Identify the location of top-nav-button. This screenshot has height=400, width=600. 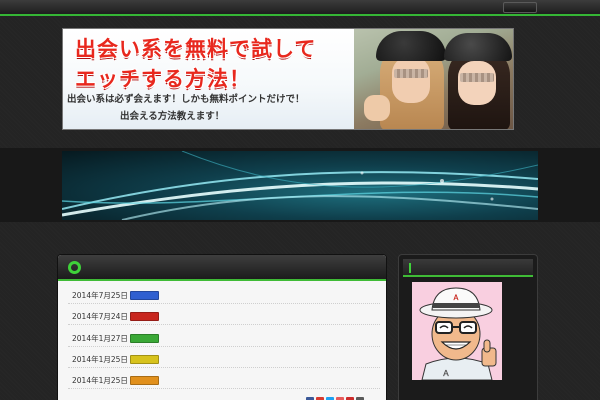
(520, 7).